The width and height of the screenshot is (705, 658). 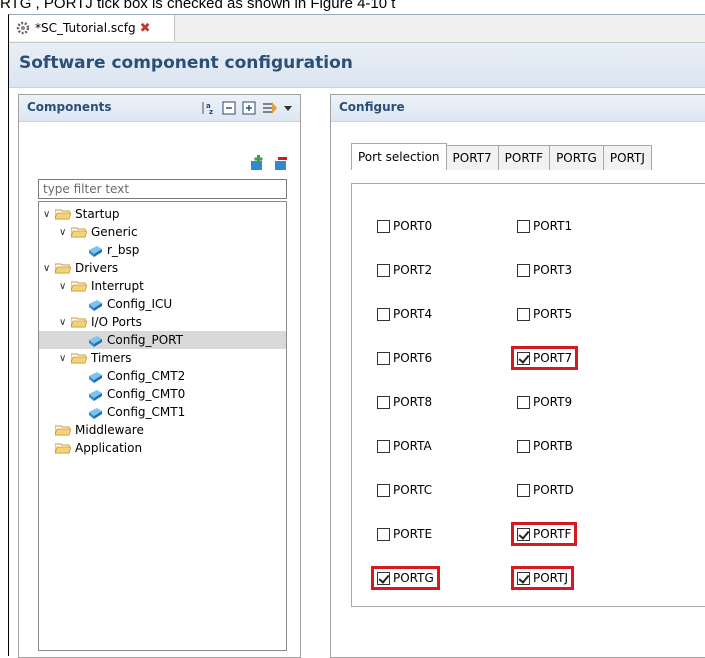 What do you see at coordinates (145, 28) in the screenshot?
I see `close-icon: ✖` at bounding box center [145, 28].